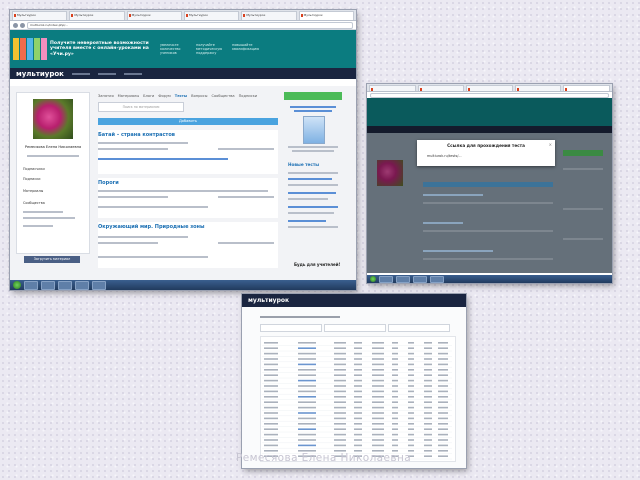 The height and width of the screenshot is (480, 640). Describe the element at coordinates (141, 107) in the screenshot. I see `search-input: Поиск по материалам` at that location.